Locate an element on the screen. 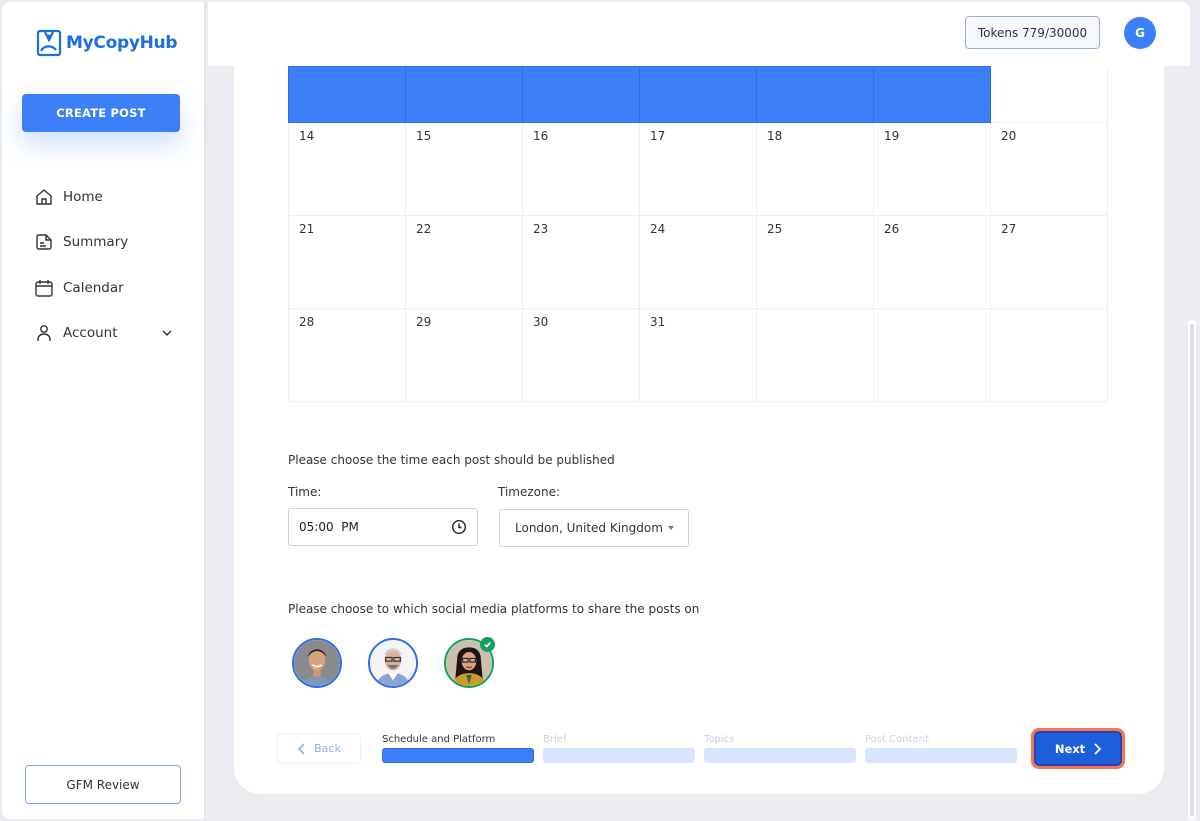  calendar-day-cell: 27 is located at coordinates (1049, 262).